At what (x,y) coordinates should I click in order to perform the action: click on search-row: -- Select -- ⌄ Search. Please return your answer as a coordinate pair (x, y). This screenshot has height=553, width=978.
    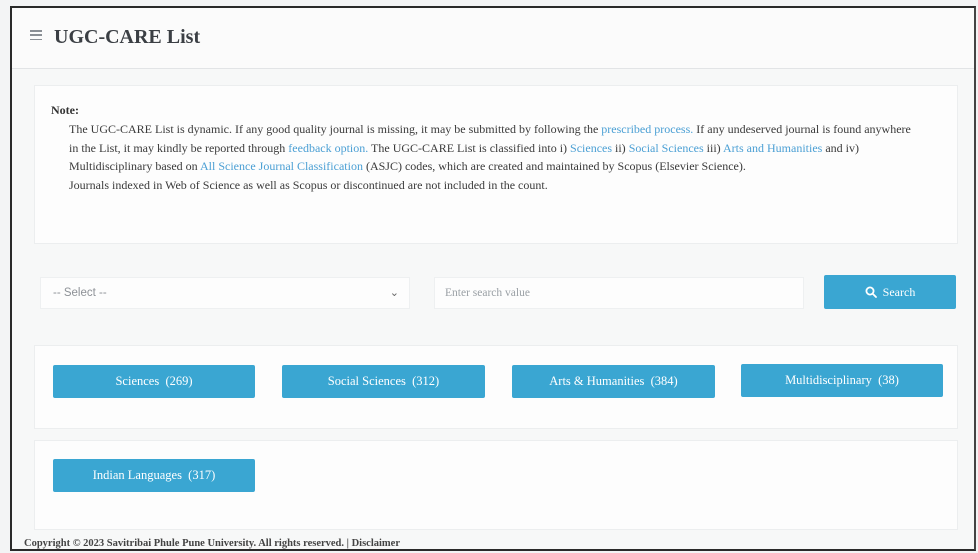
    Looking at the image, I should click on (496, 293).